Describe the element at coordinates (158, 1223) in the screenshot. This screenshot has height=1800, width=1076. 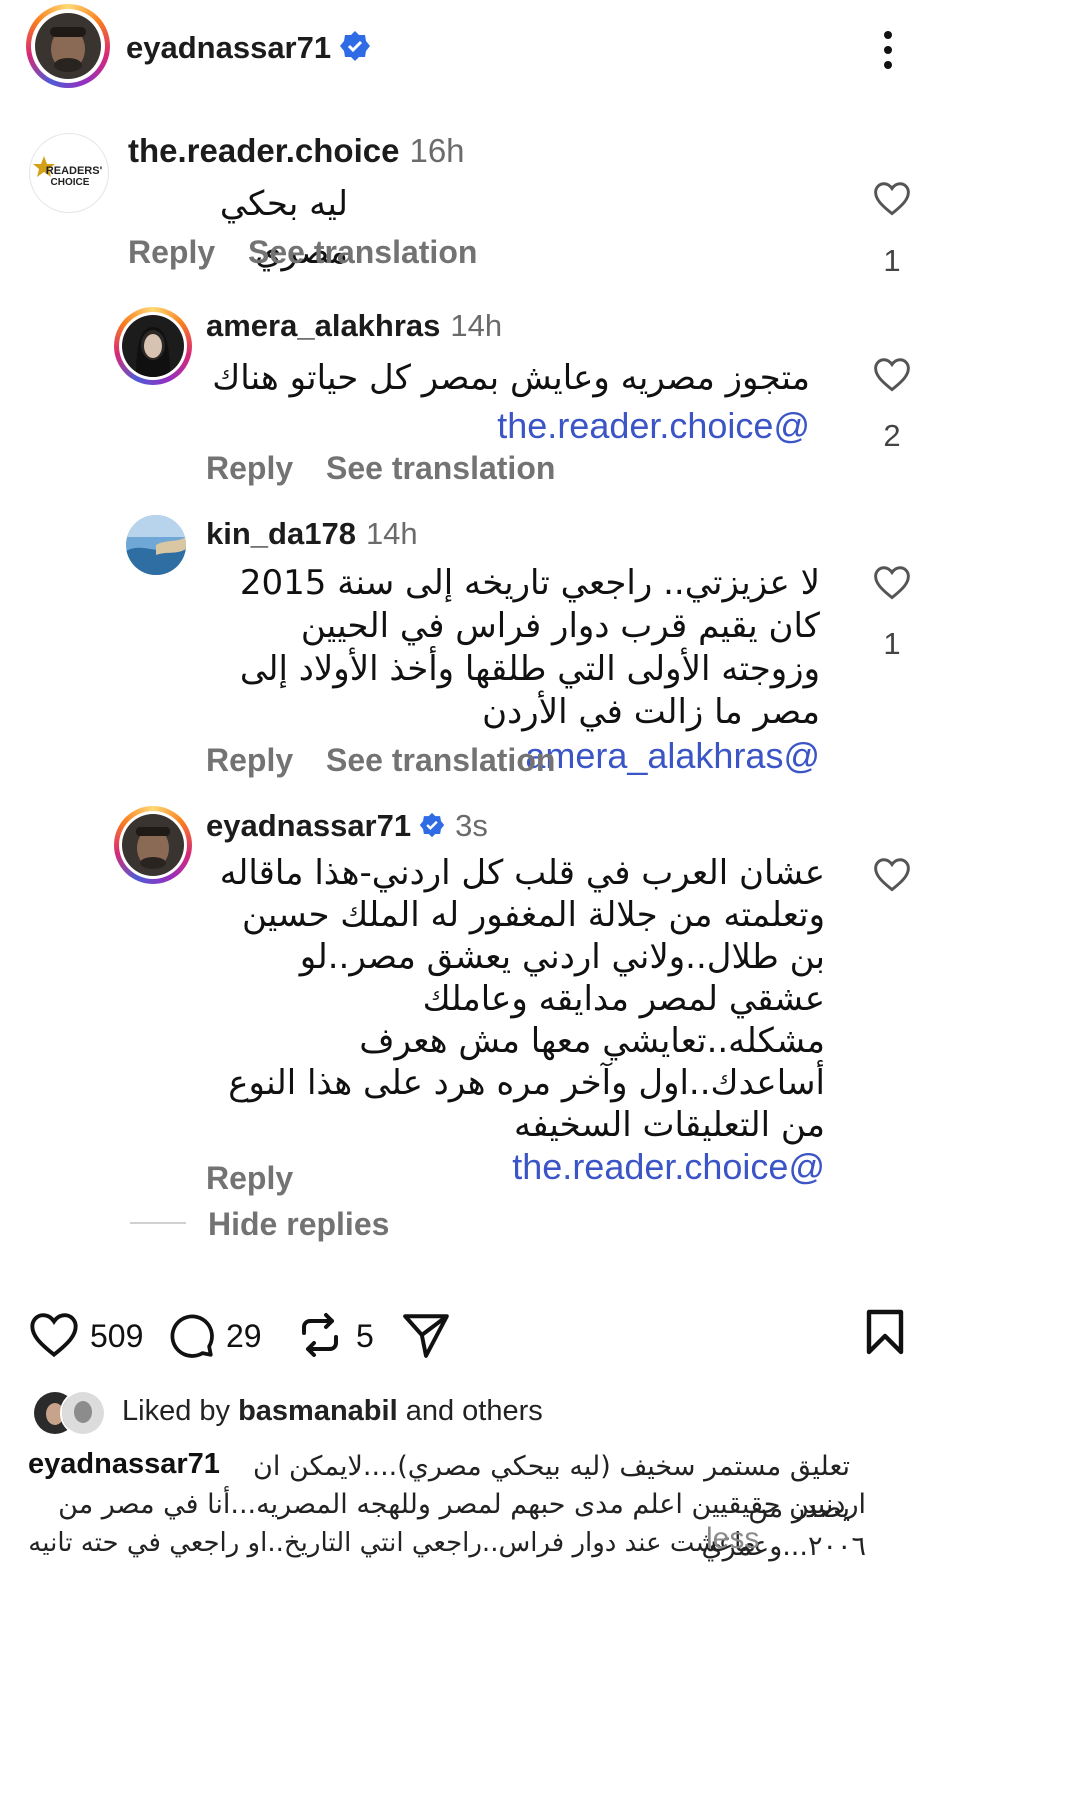
I see `divider-line` at that location.